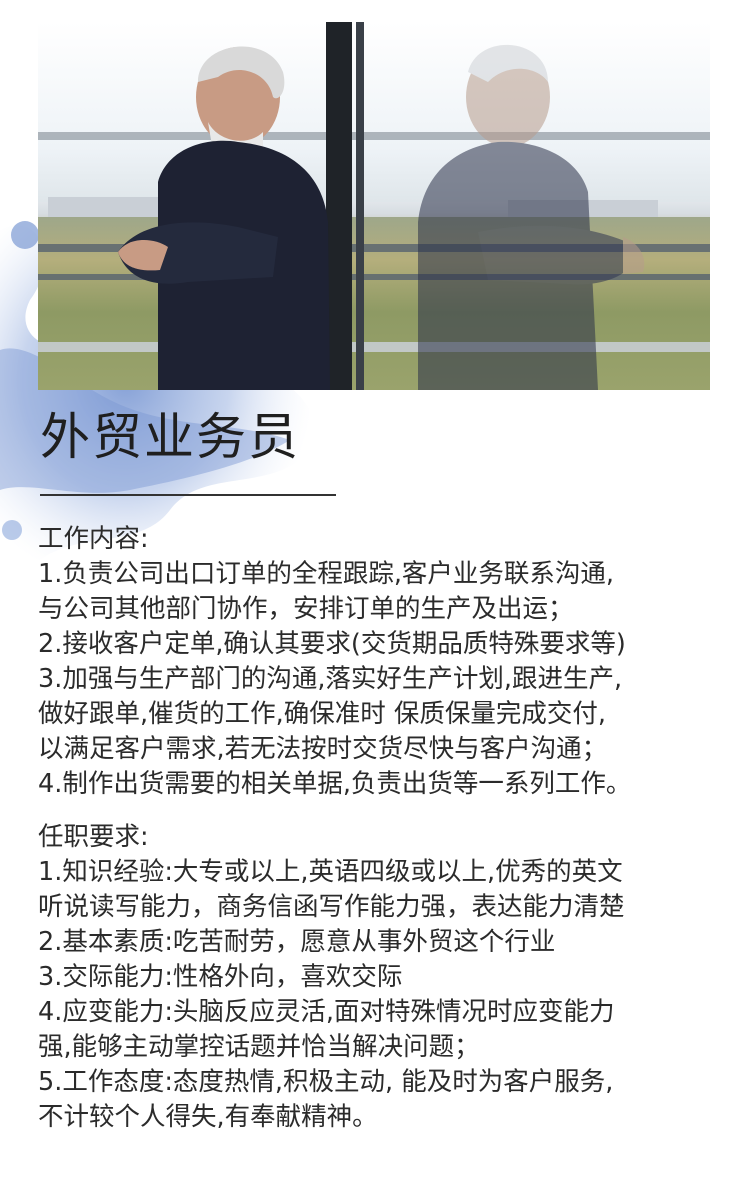  Describe the element at coordinates (330, 872) in the screenshot. I see `requirement-line: 1.知识经验:大专或以上,英语四级或以上,优秀的英文` at that location.